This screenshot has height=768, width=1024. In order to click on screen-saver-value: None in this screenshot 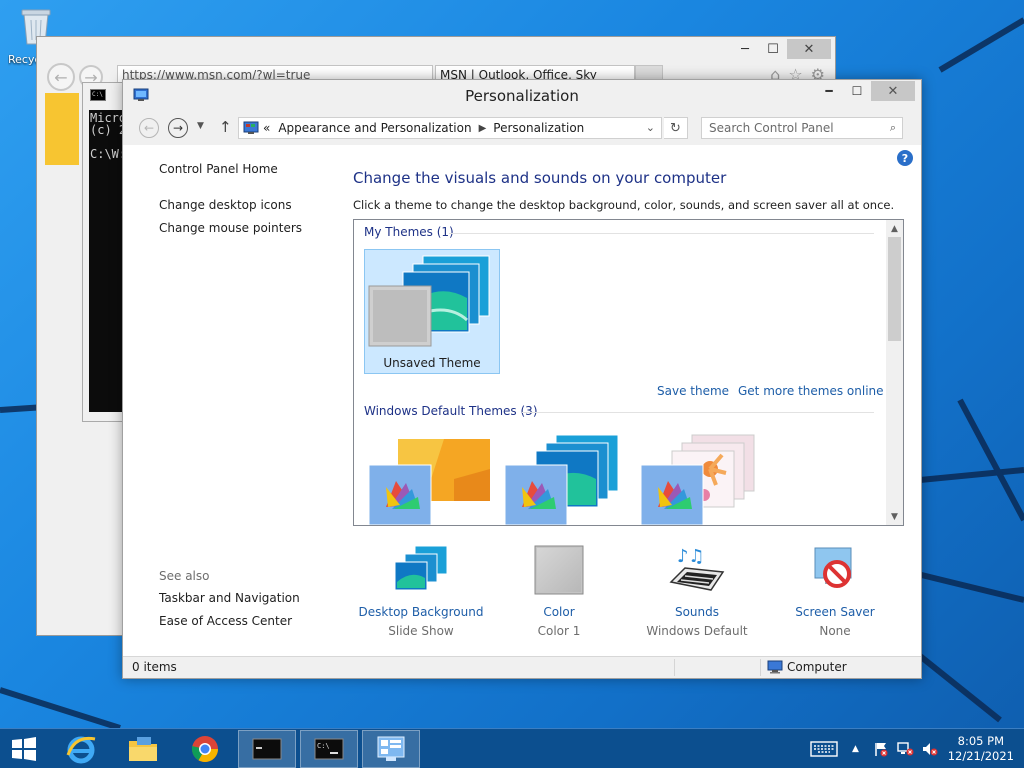, I will do `click(835, 631)`.